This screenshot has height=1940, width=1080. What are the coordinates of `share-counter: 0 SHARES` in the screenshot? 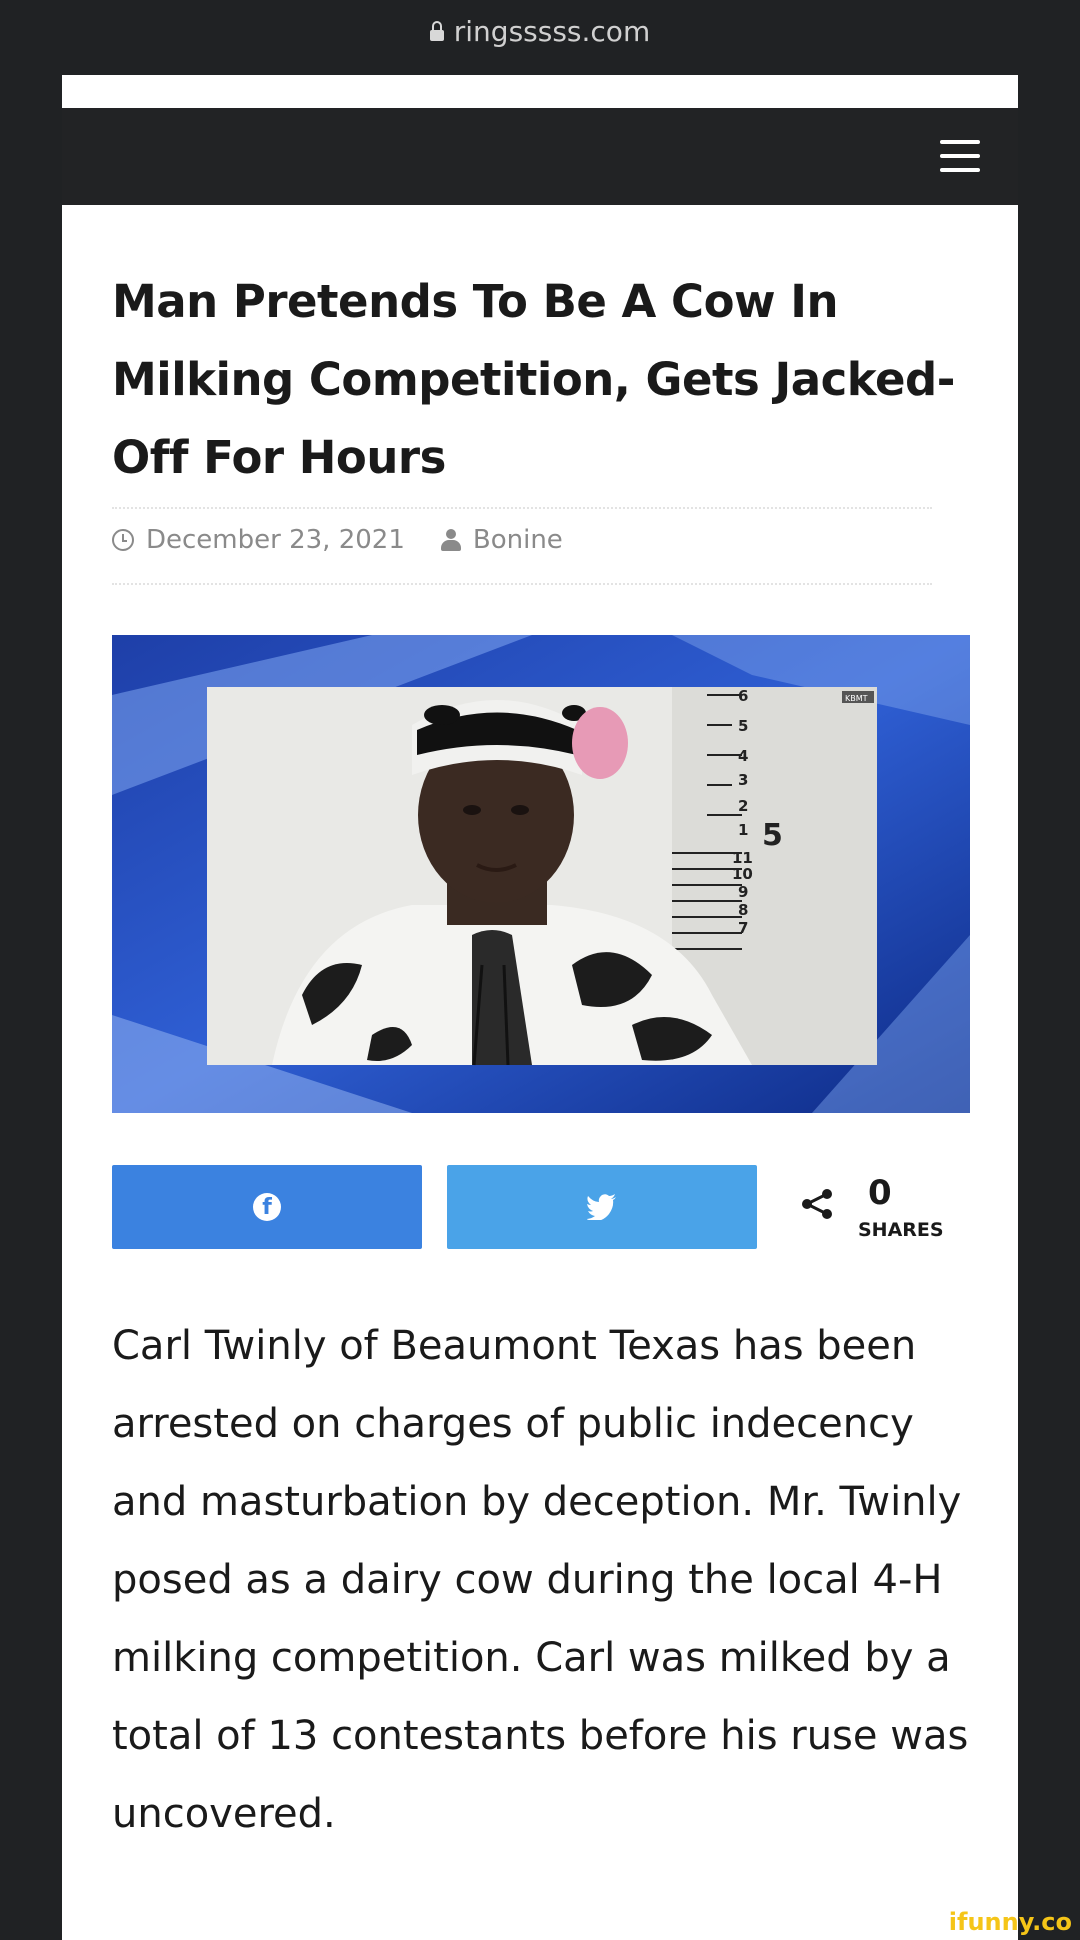 It's located at (875, 1213).